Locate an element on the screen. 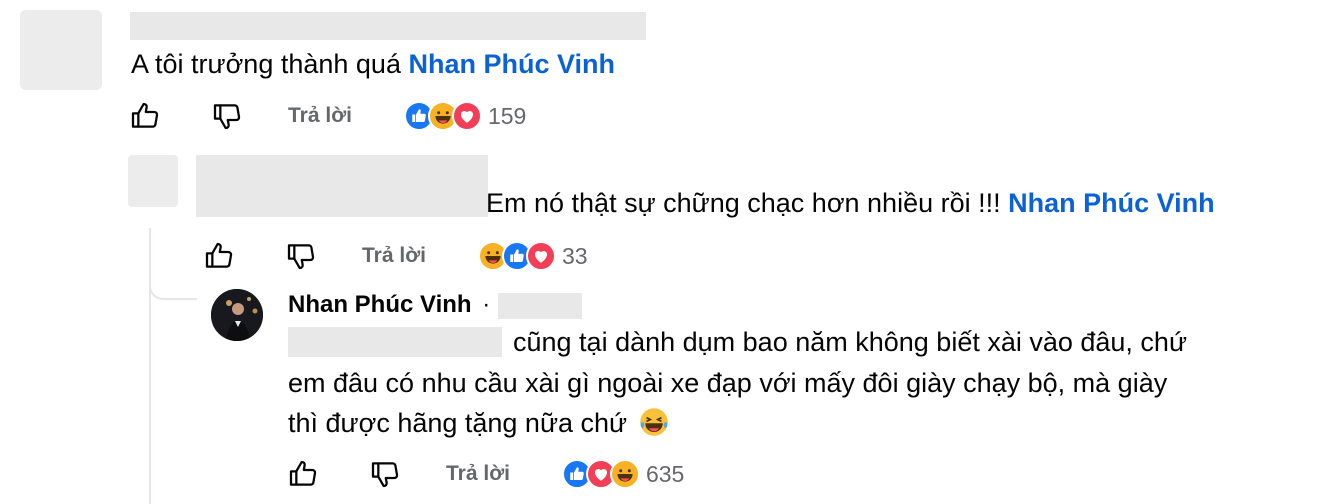 The width and height of the screenshot is (1344, 504). comment-body: A tôi trưởng thành quá Nhan Phúc Vinh is located at coordinates (373, 64).